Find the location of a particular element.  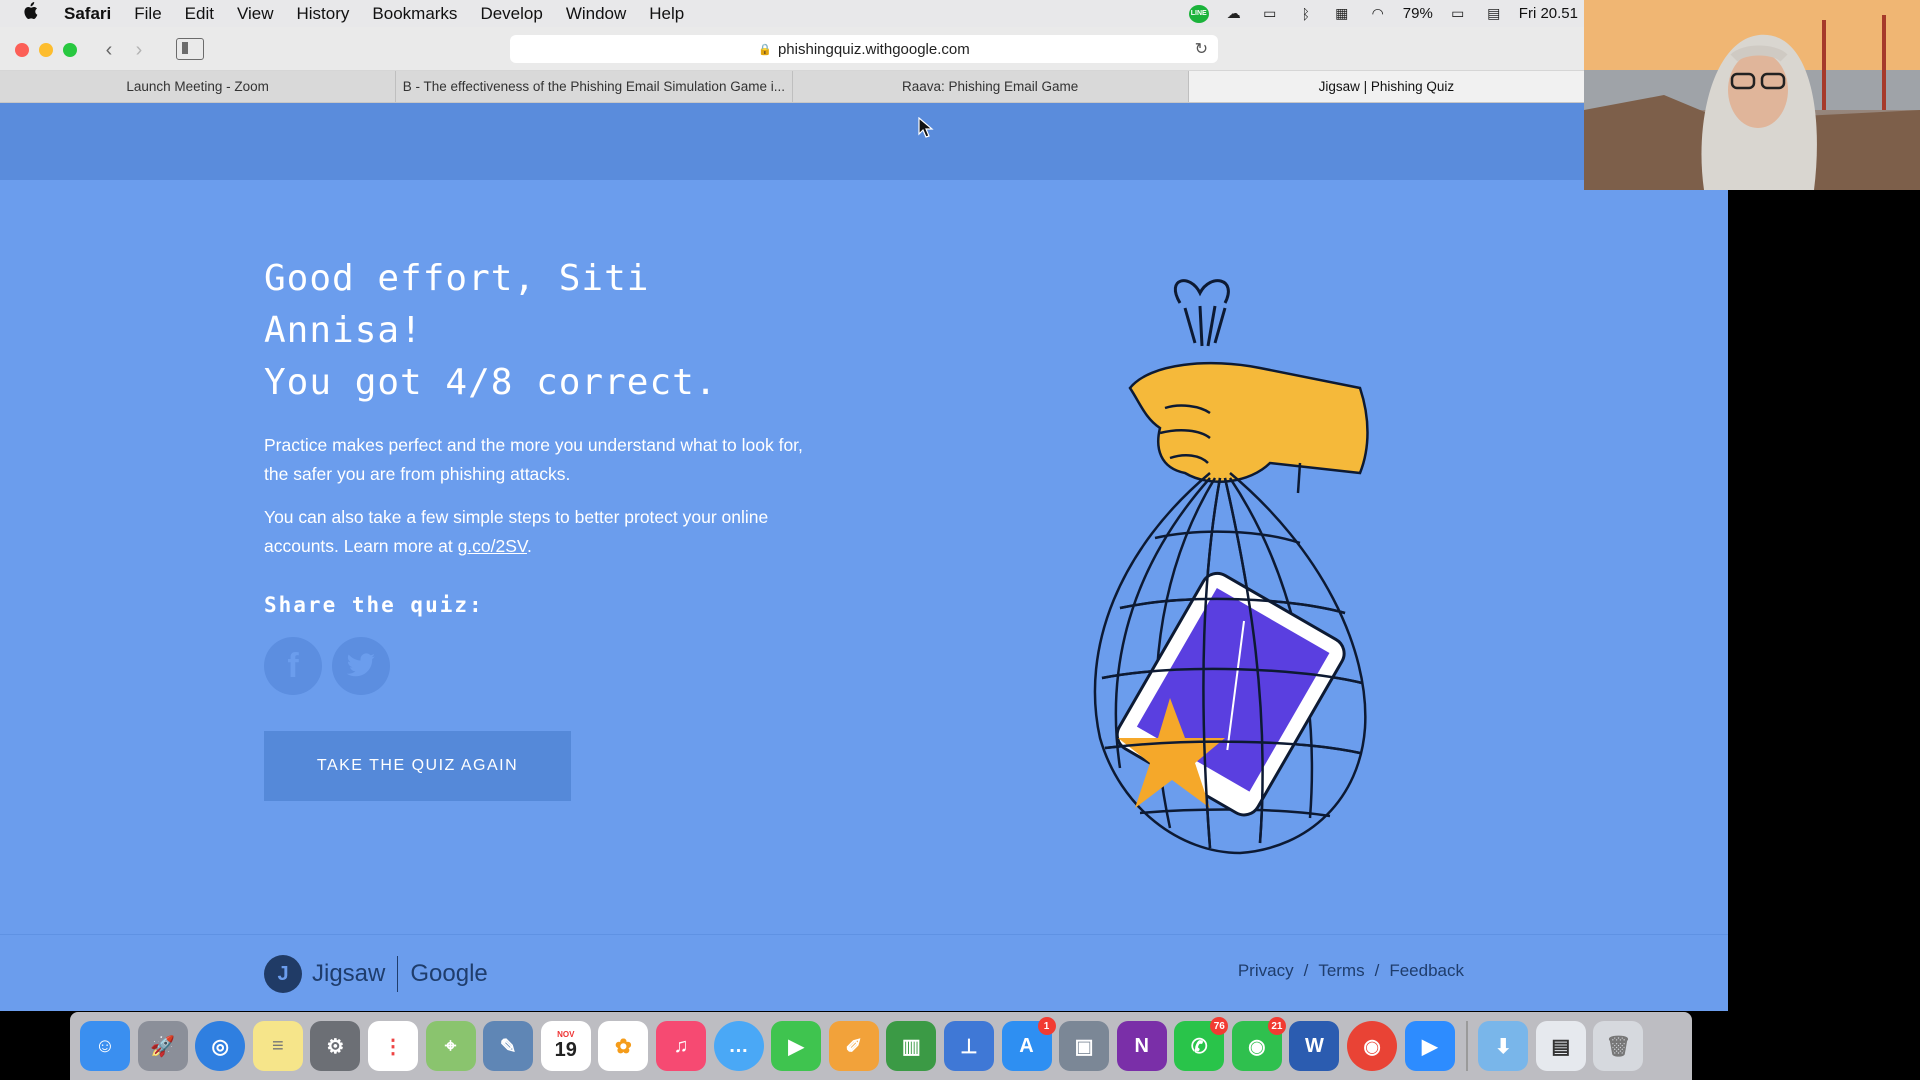

mouse-cursor-icon is located at coordinates (926, 127).